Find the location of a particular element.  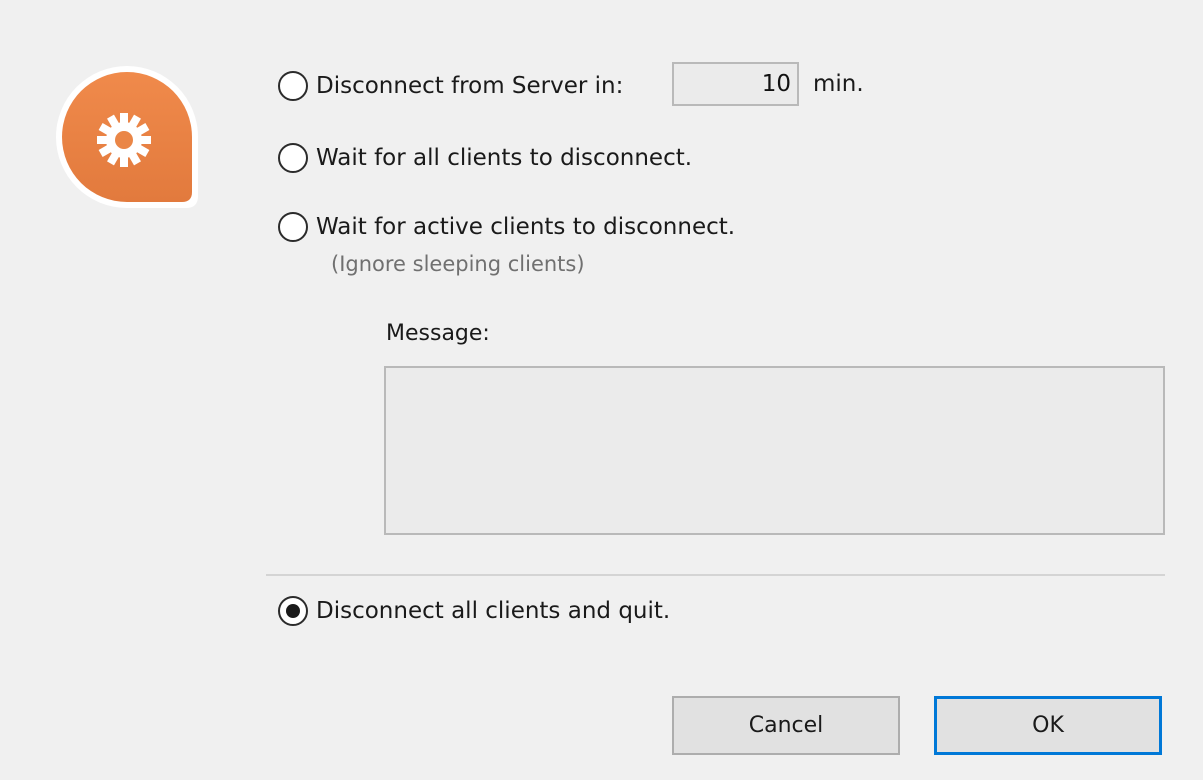

radio-wait-all: Wait for all clients to disconnect. is located at coordinates (485, 158).